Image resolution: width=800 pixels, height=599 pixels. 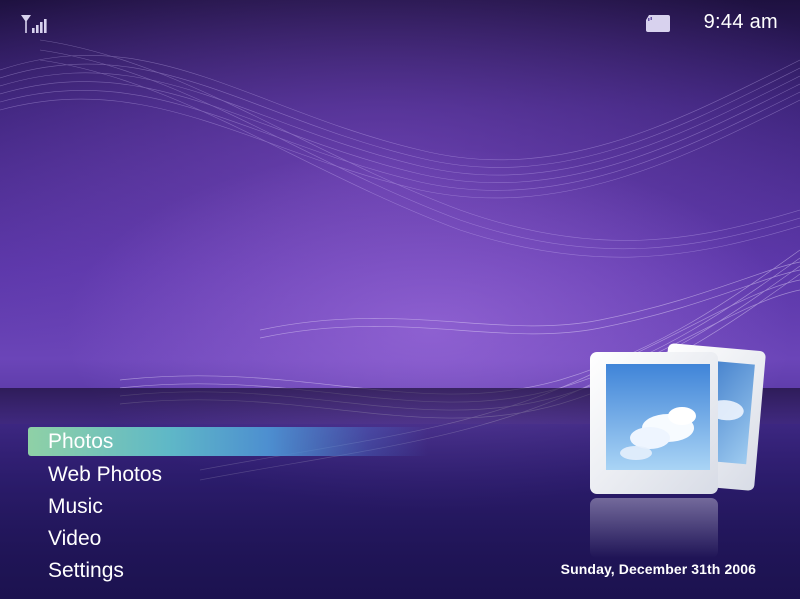 I want to click on menu-item-settings: Settings, so click(x=228, y=571).